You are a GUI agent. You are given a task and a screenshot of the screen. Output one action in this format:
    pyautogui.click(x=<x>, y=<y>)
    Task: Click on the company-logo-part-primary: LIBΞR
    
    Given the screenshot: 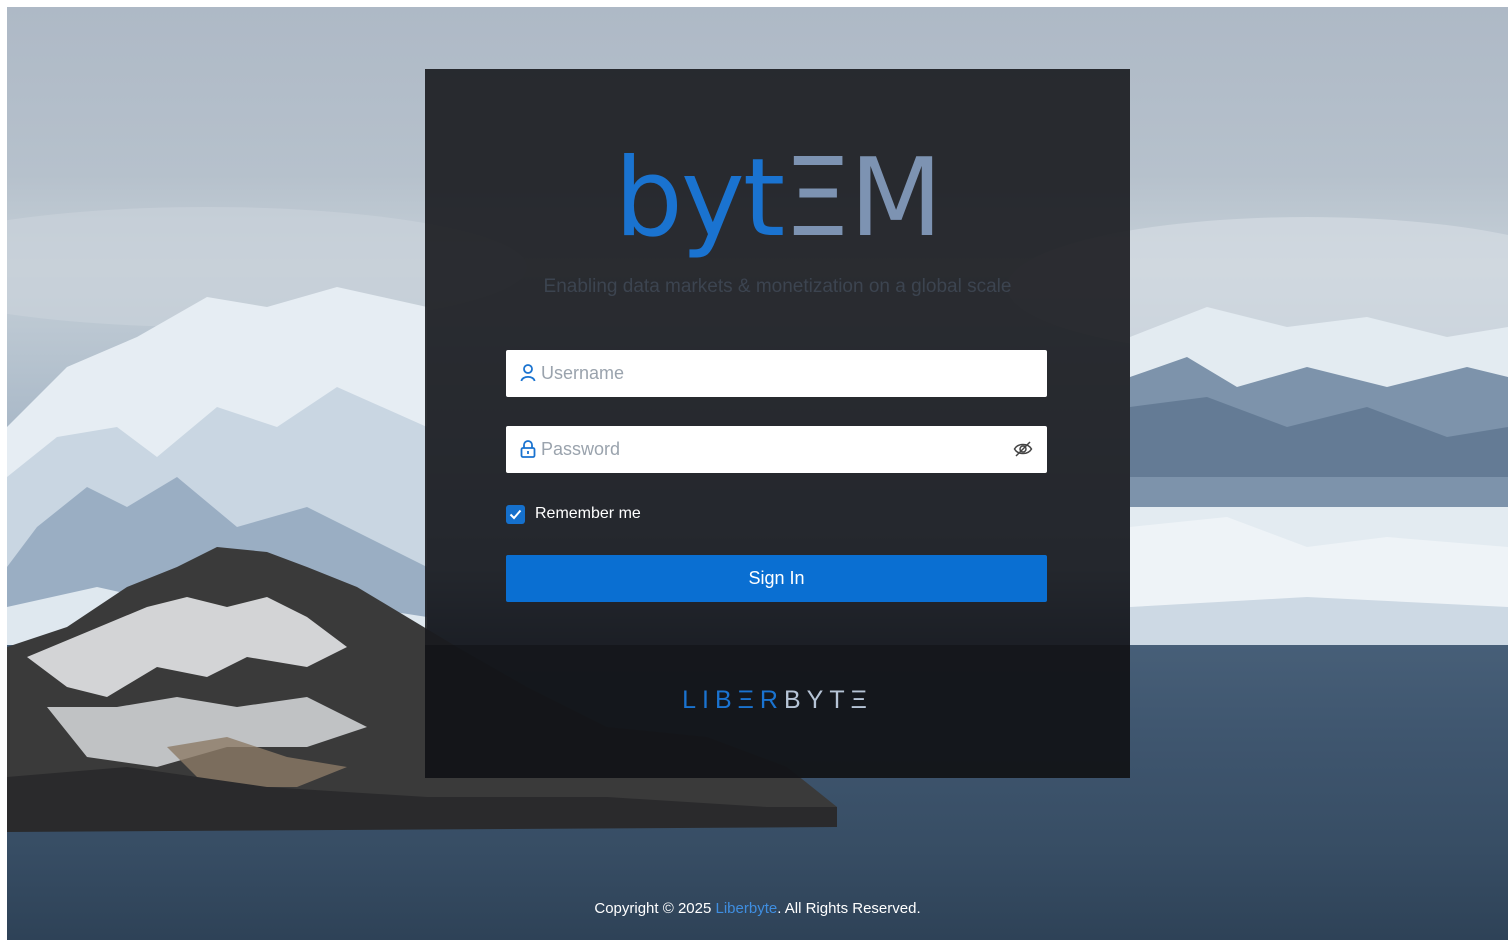 What is the action you would take?
    pyautogui.click(x=733, y=700)
    